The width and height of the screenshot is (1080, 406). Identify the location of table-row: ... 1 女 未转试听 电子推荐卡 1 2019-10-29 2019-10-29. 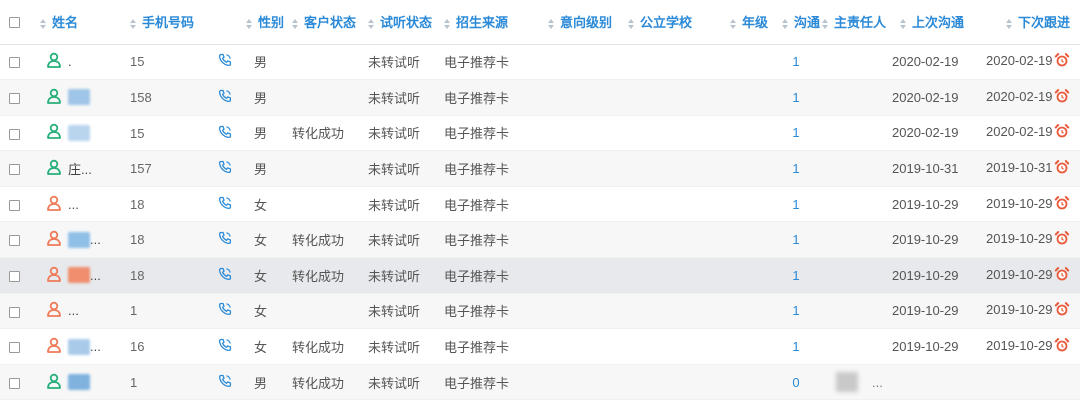
(540, 311).